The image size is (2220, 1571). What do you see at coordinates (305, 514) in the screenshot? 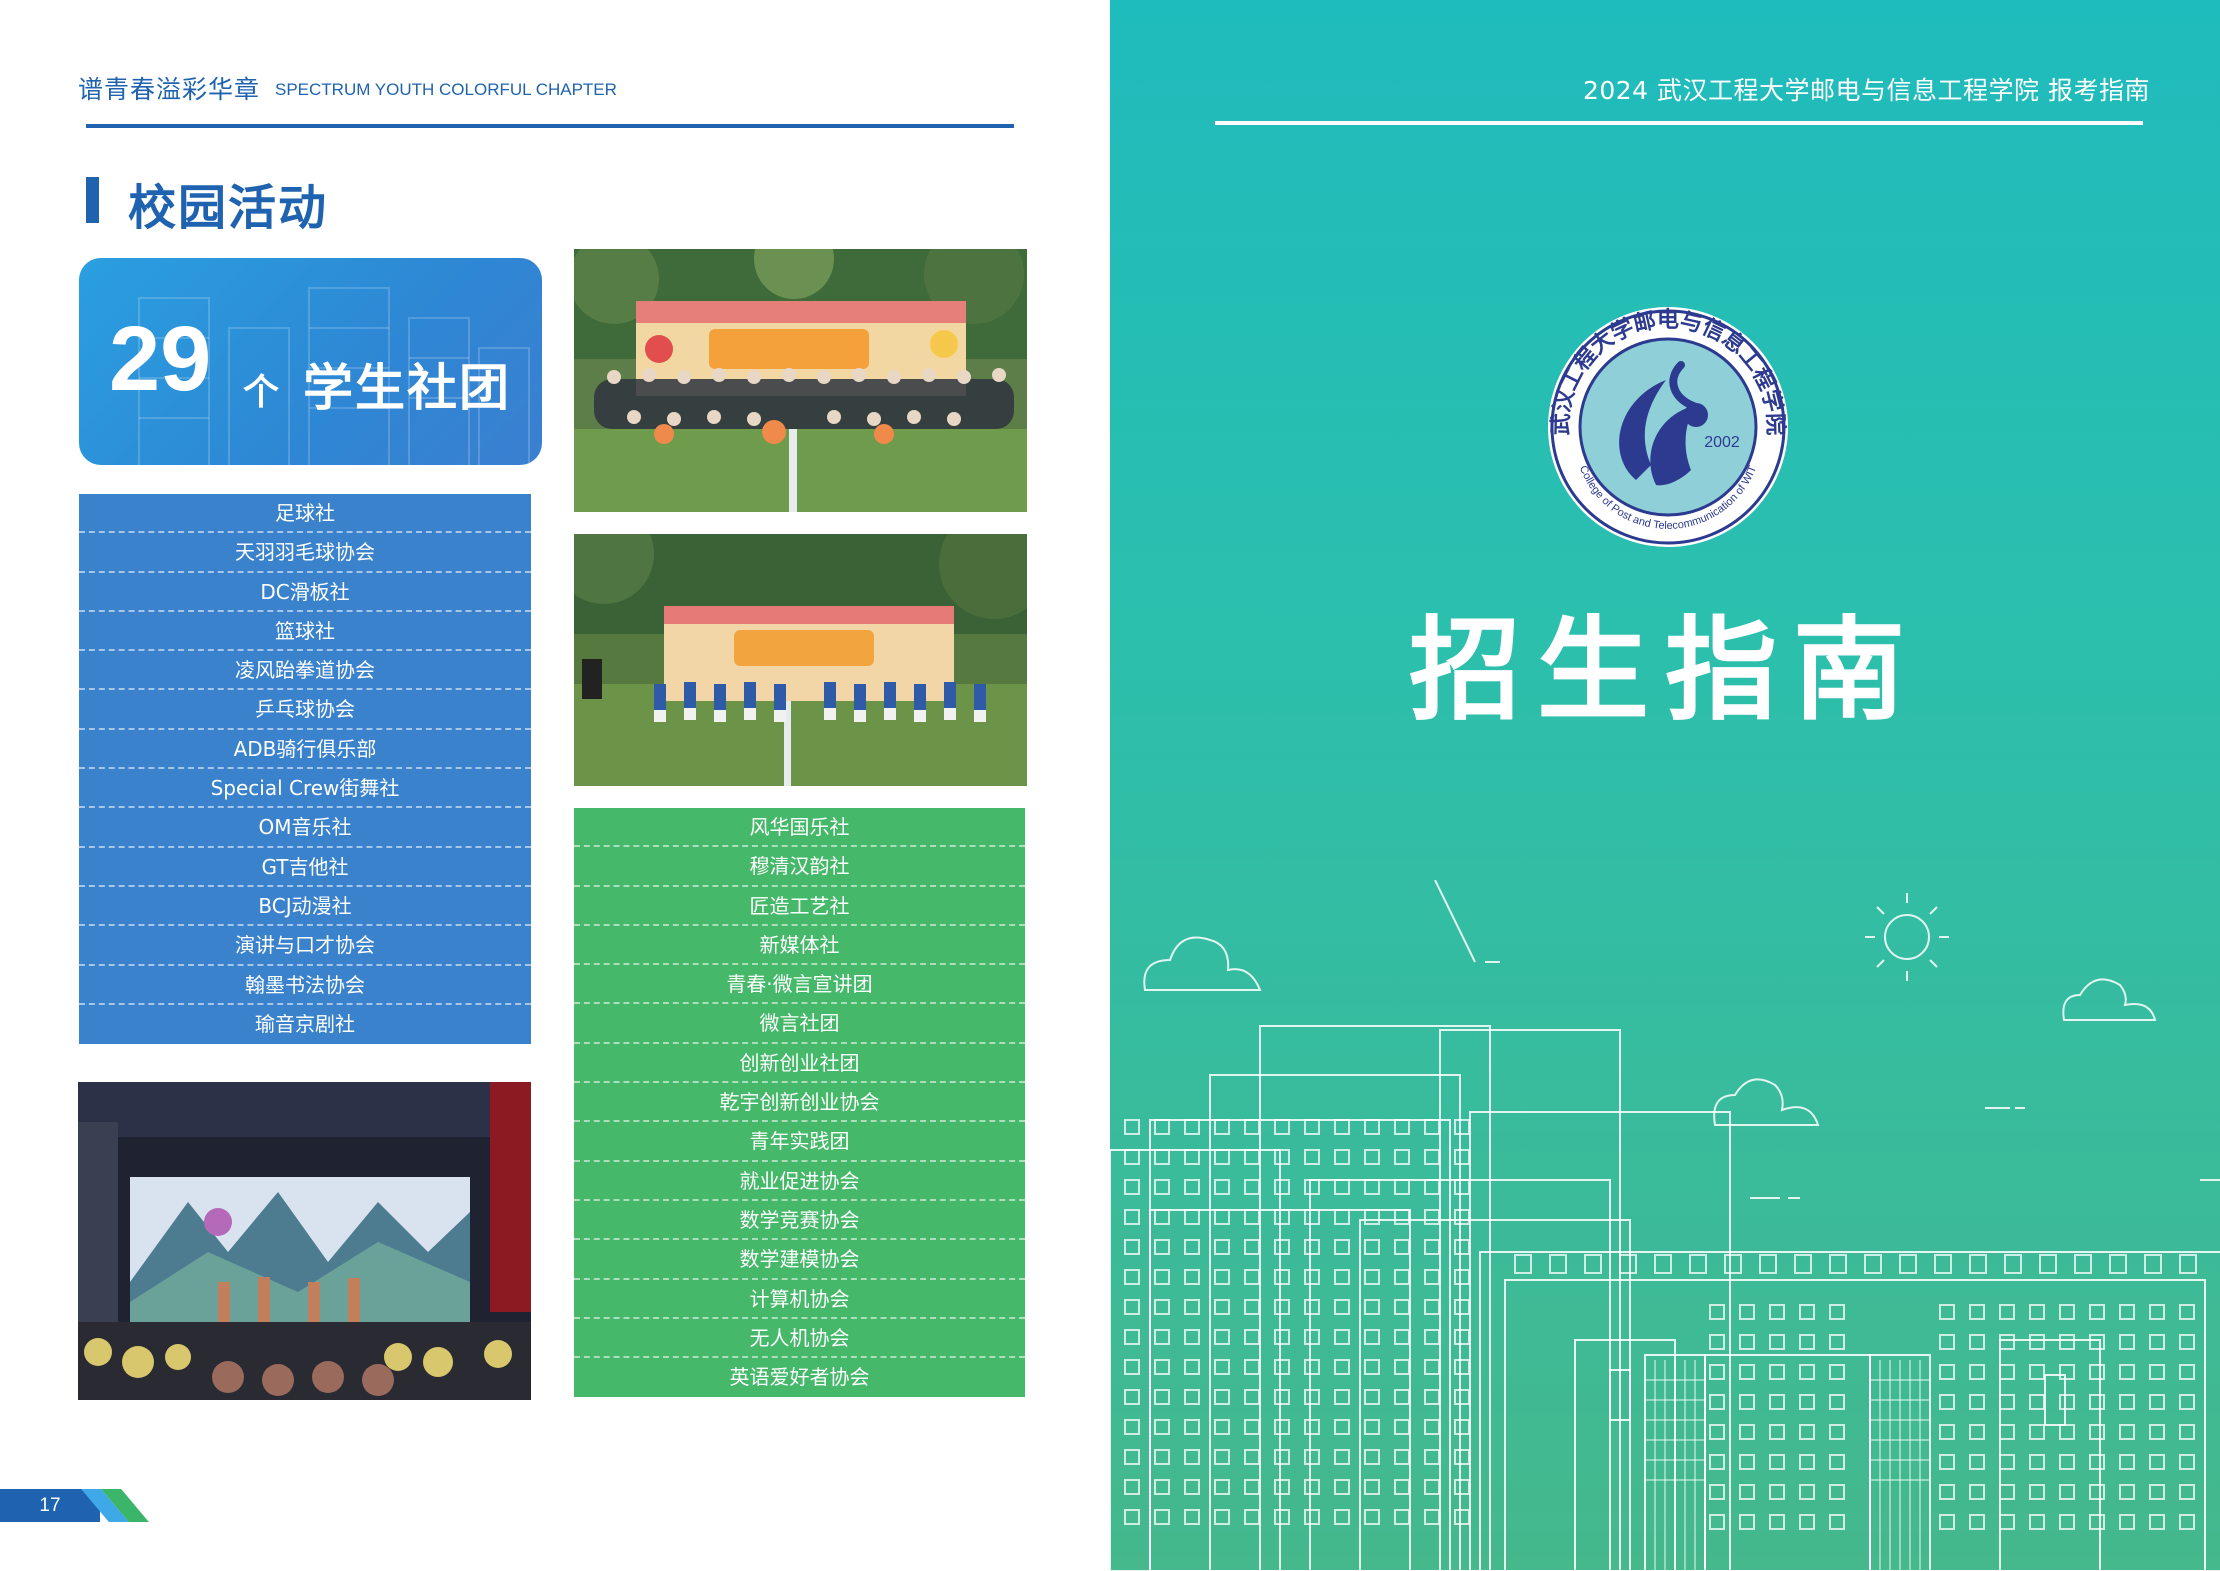
I see `club-item: 足球社` at bounding box center [305, 514].